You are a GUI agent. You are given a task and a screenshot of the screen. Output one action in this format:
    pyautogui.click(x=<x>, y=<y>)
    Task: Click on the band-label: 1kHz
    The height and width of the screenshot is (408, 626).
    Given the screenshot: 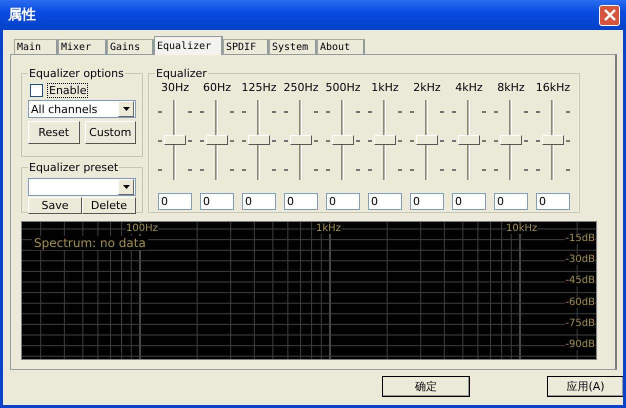 What is the action you would take?
    pyautogui.click(x=385, y=88)
    